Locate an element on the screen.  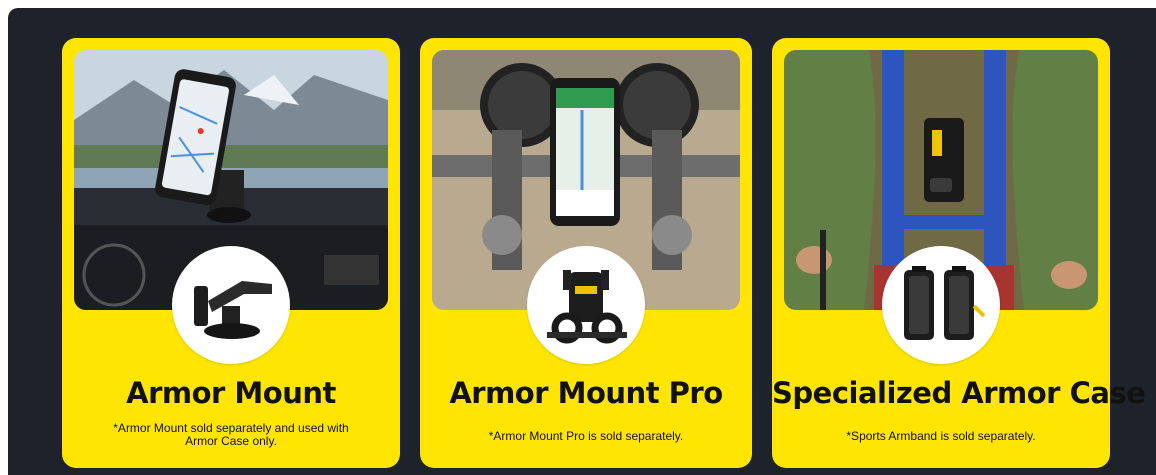
card-title: Armor Mount is located at coordinates (231, 393).